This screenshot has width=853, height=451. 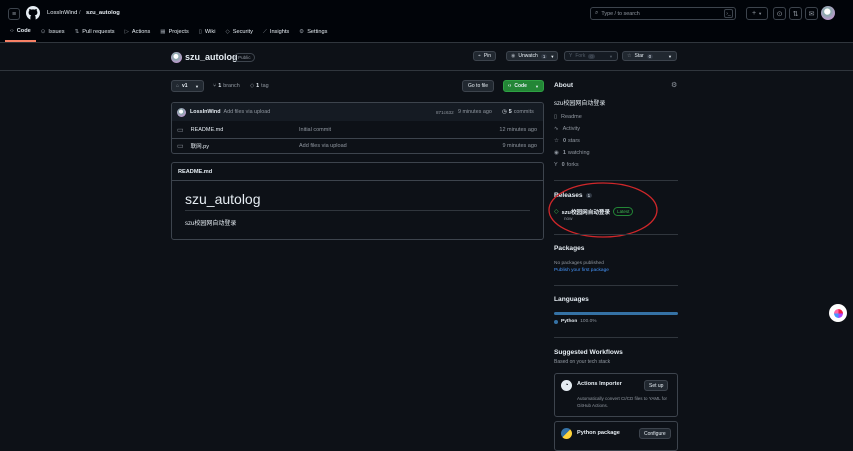 I want to click on create-new-button: + ▼, so click(x=757, y=13).